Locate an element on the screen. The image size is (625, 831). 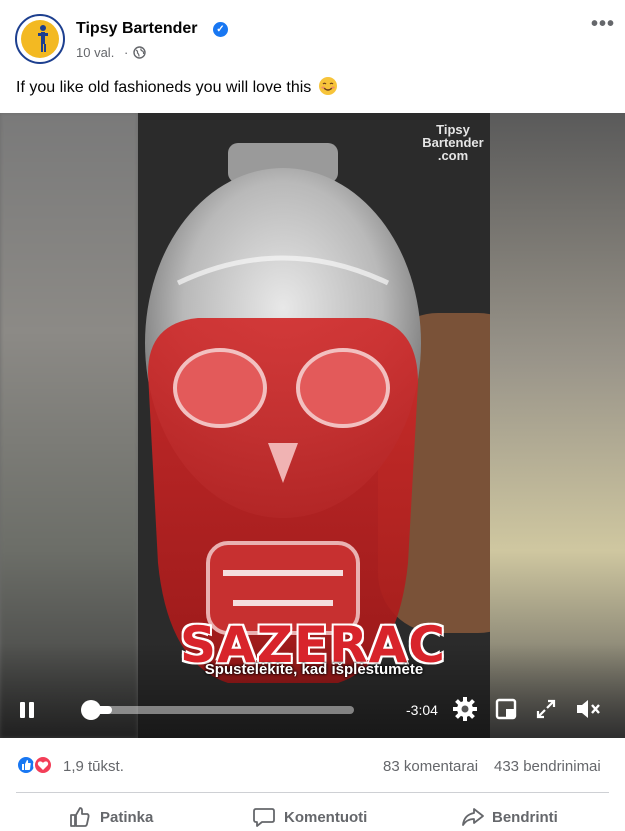
pause-button is located at coordinates (27, 710).